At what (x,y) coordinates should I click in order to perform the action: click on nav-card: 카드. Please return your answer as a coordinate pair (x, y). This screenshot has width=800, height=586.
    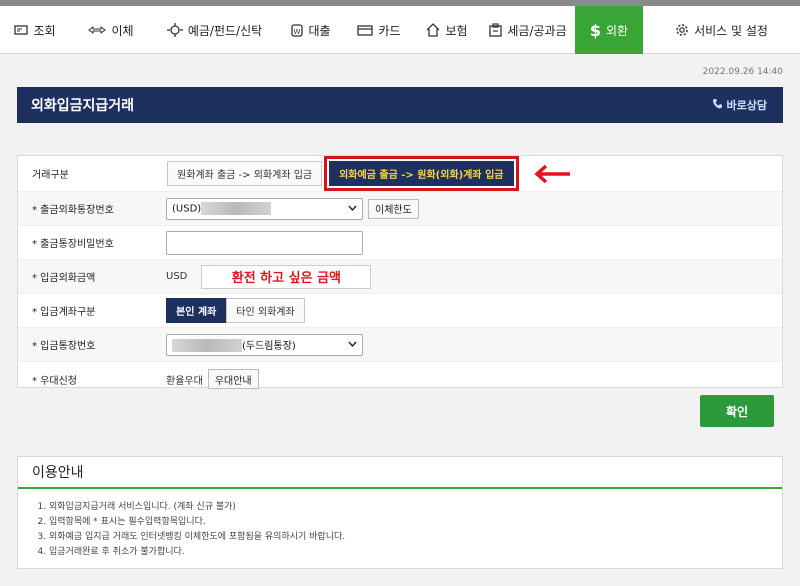
    Looking at the image, I should click on (379, 30).